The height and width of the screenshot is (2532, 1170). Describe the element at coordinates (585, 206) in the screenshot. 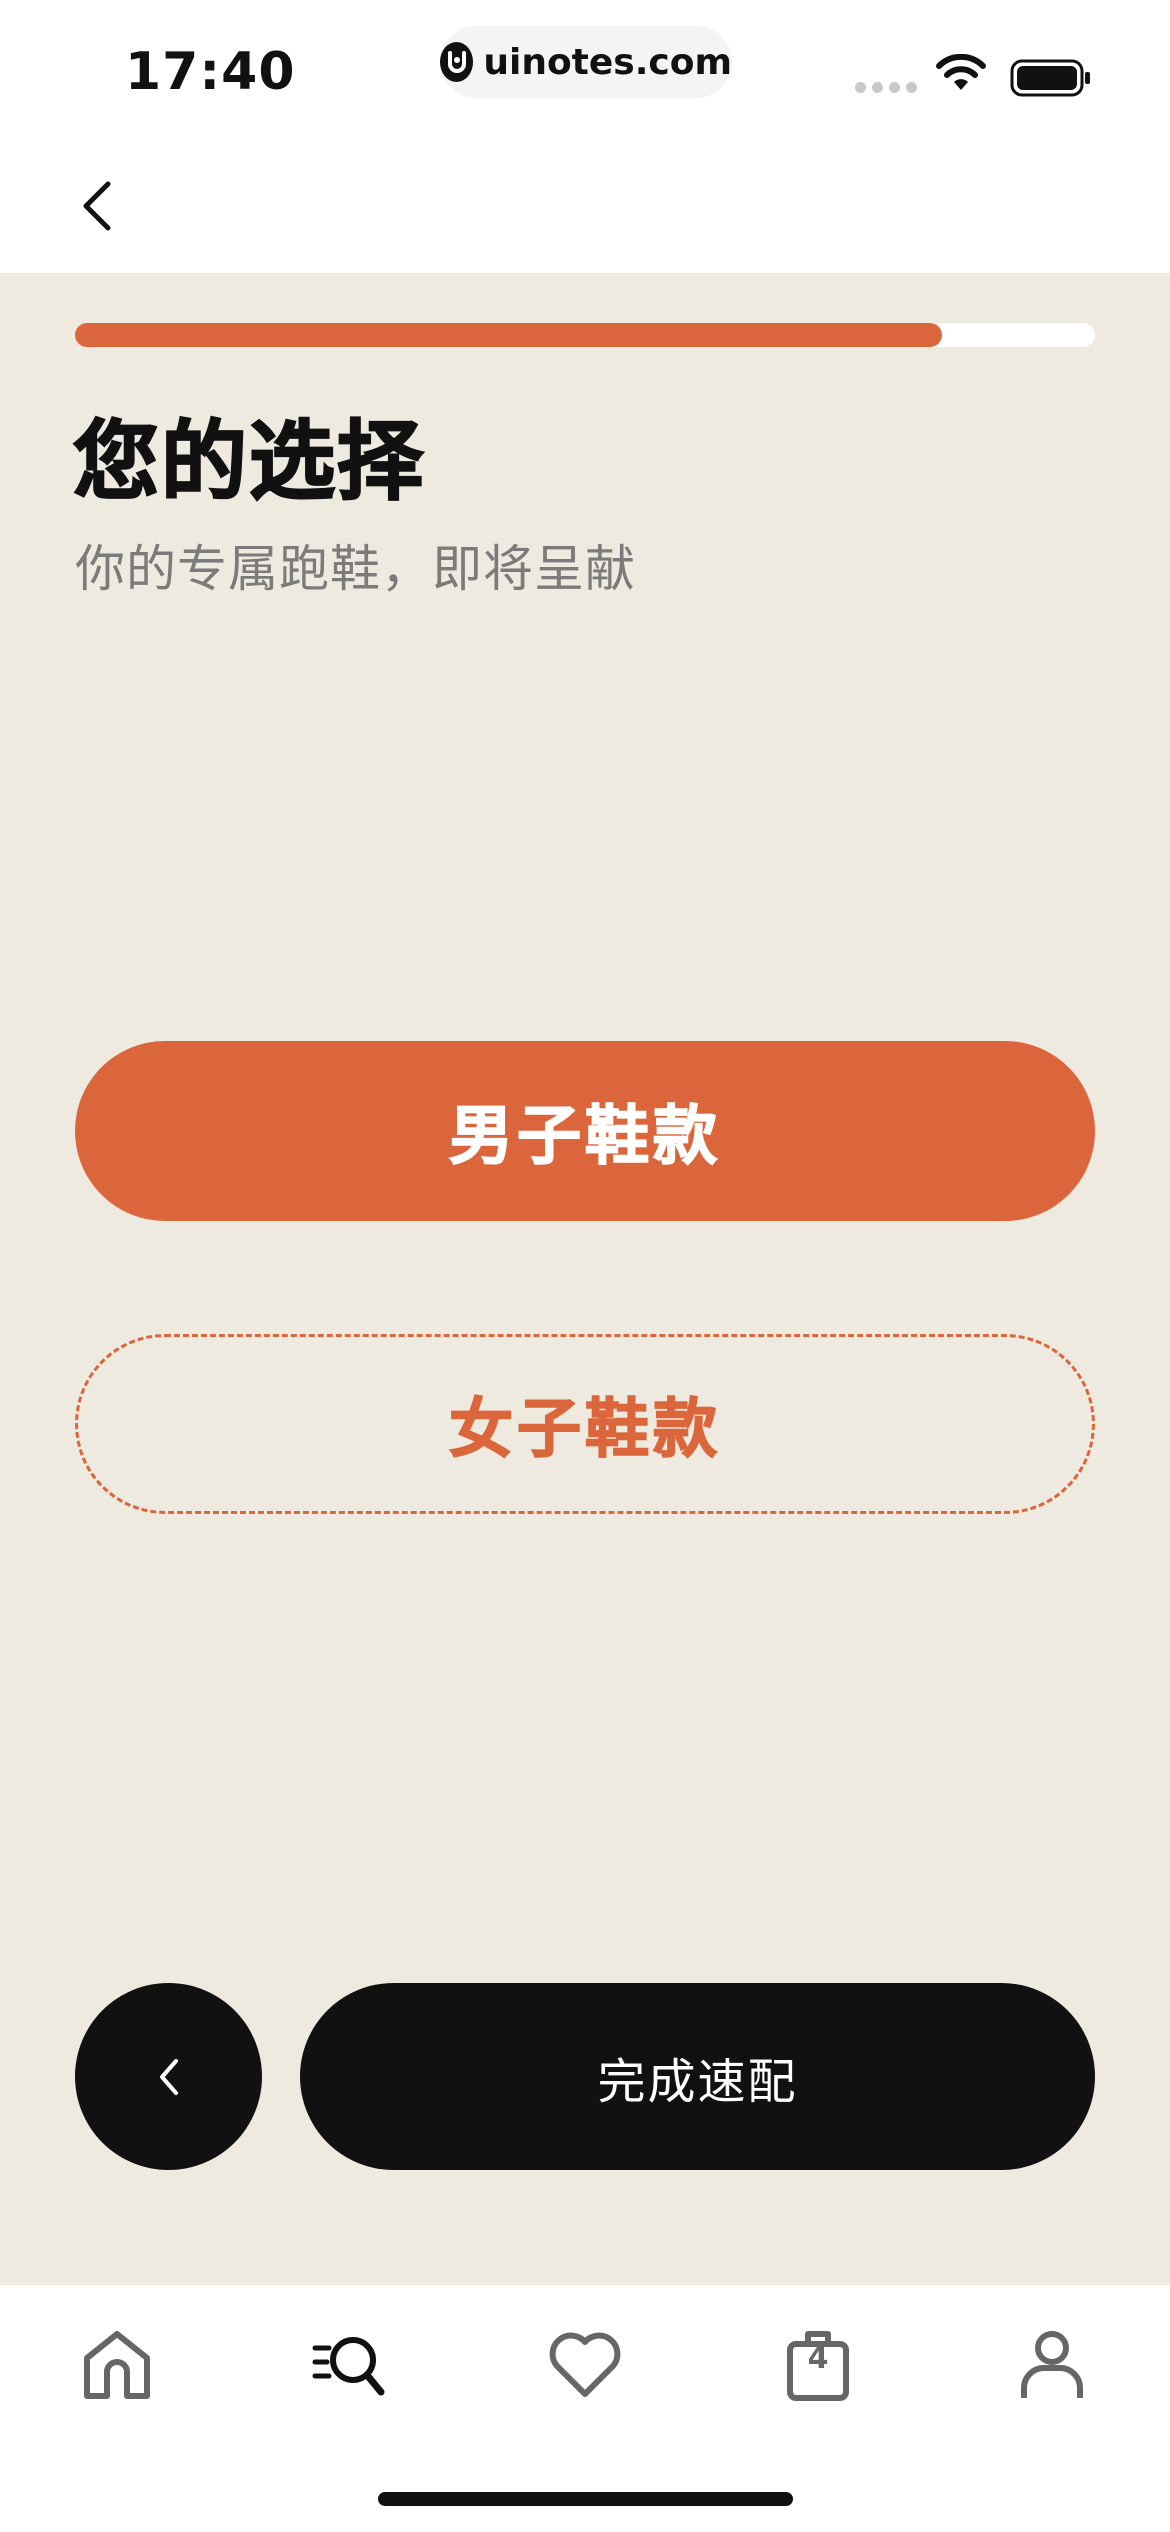

I see `nav-bar` at that location.